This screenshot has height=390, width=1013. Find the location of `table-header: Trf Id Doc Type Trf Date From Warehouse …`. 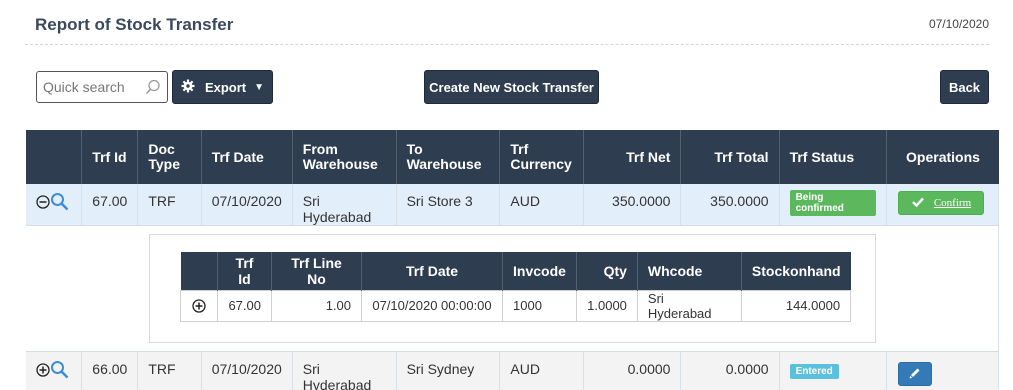

table-header: Trf Id Doc Type Trf Date From Warehouse … is located at coordinates (512, 157).